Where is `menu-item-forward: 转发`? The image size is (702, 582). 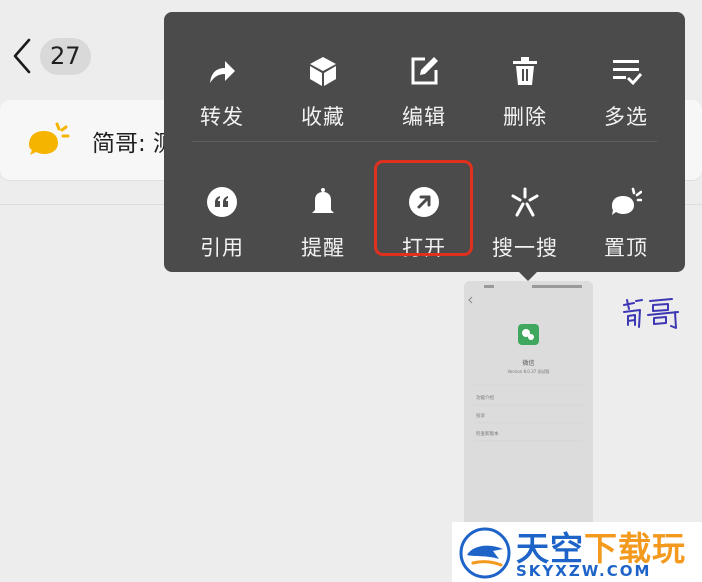 menu-item-forward: 转发 is located at coordinates (222, 82).